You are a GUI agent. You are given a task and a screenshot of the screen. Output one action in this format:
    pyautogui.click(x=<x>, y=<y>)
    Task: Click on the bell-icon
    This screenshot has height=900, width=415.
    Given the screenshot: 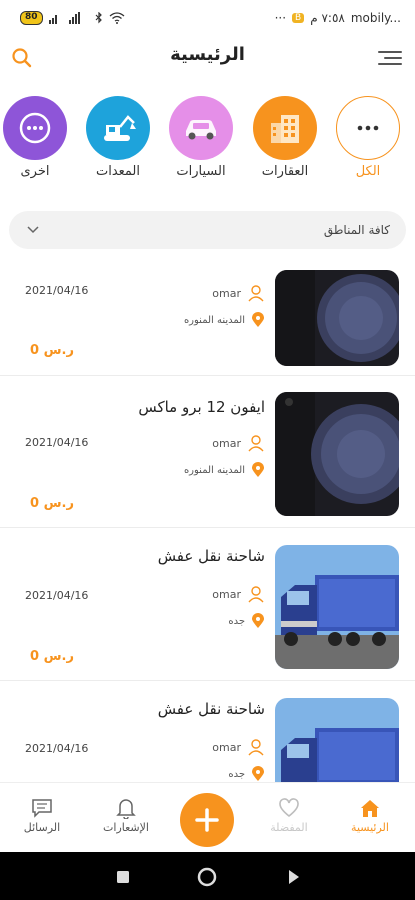 What is the action you would take?
    pyautogui.click(x=126, y=809)
    